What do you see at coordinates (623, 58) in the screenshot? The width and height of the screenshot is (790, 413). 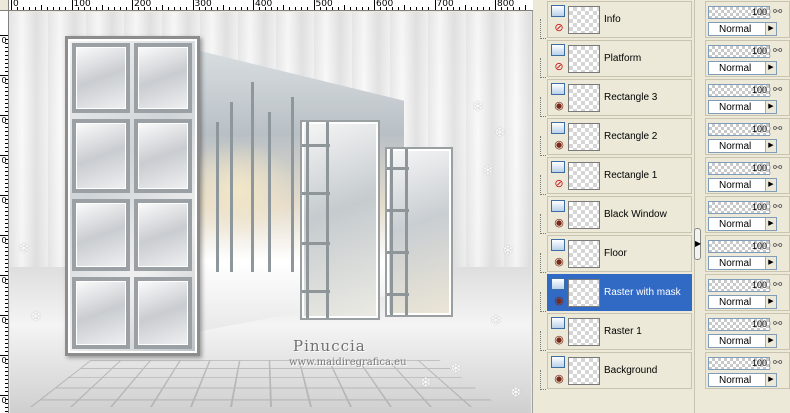 I see `layer-name: Platform` at bounding box center [623, 58].